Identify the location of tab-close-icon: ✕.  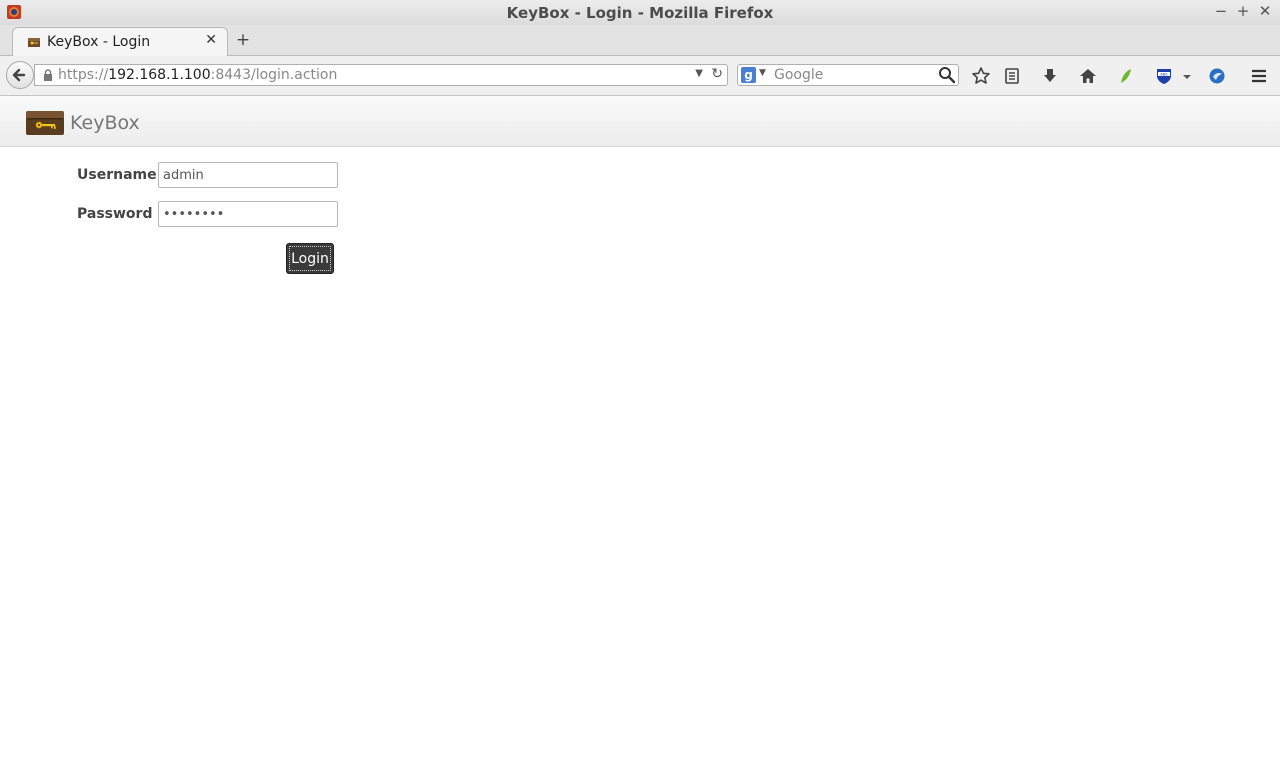
(211, 40).